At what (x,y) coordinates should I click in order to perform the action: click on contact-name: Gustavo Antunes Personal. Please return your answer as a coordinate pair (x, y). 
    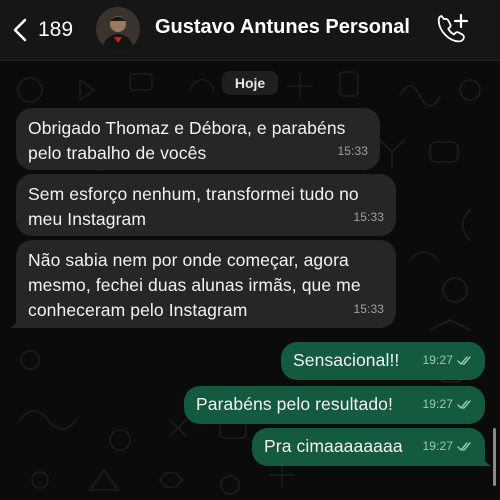
    Looking at the image, I should click on (282, 27).